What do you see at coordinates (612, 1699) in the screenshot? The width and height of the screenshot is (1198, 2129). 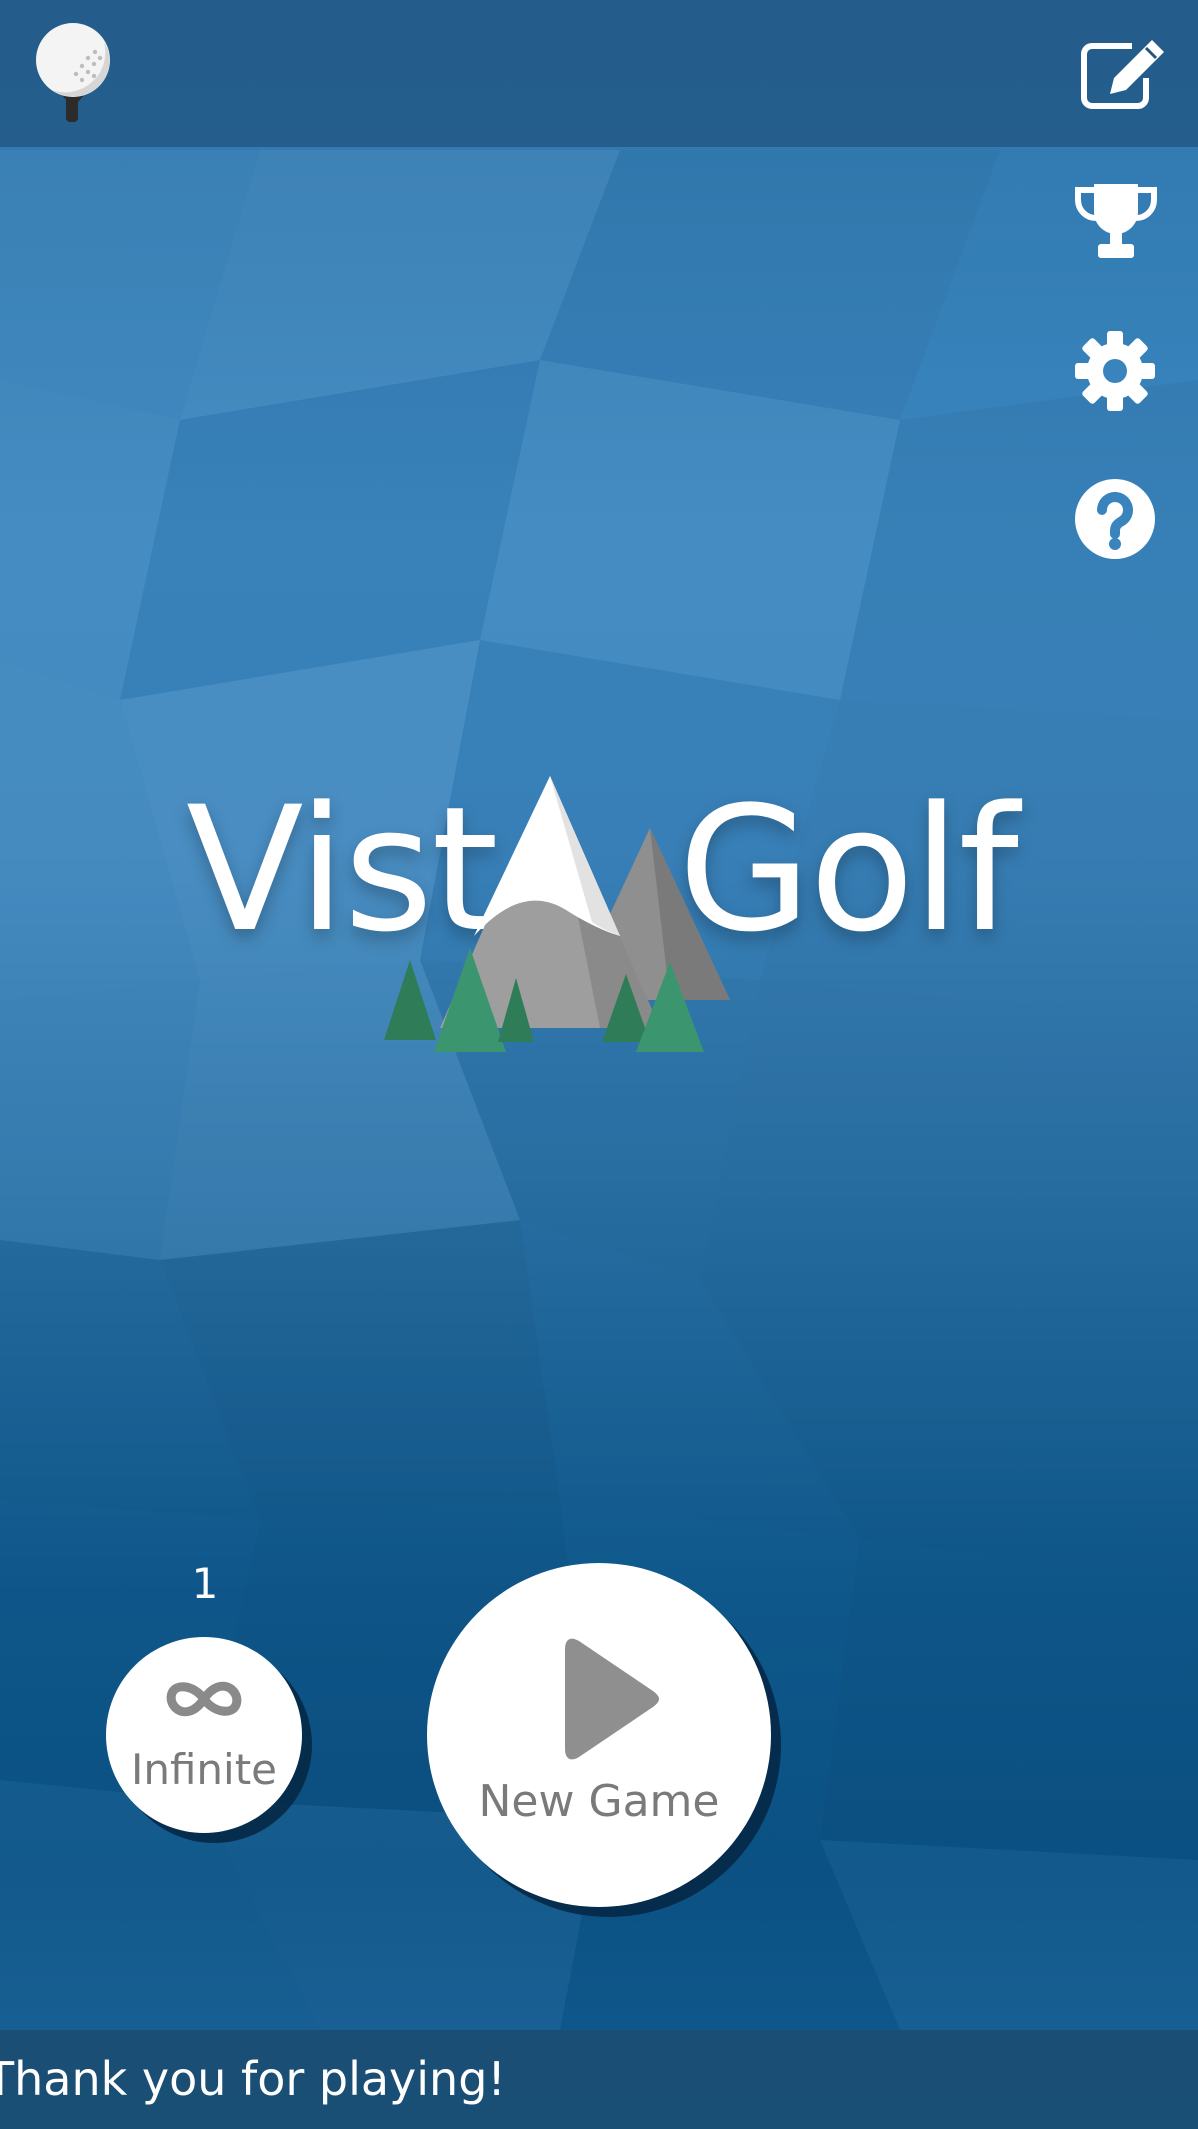 I see `play-icon` at bounding box center [612, 1699].